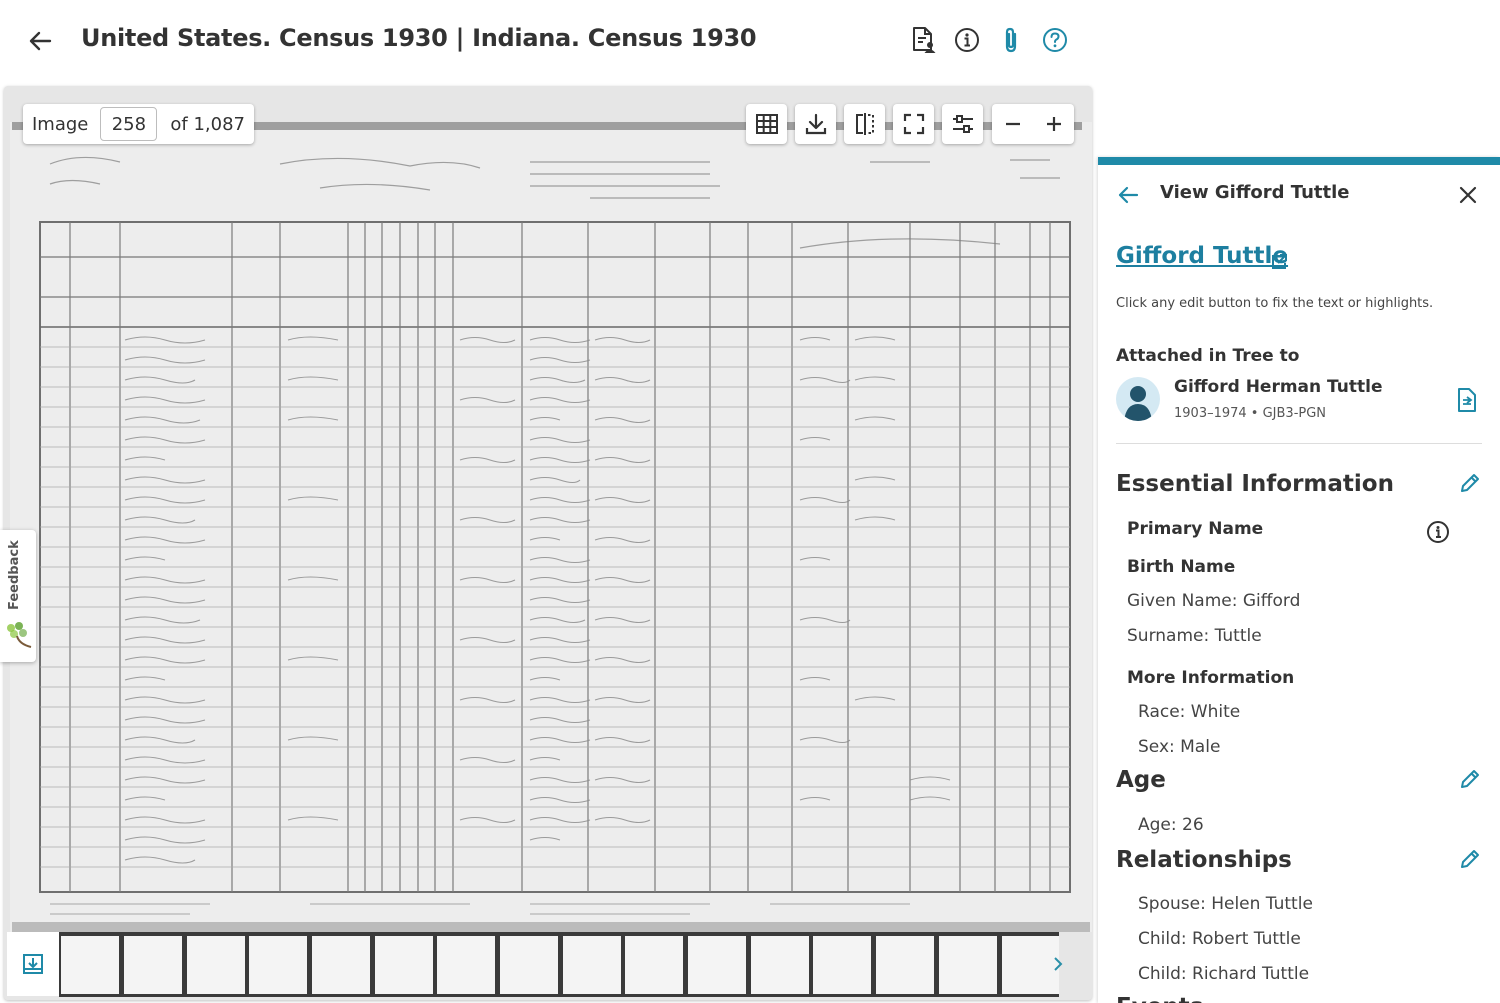 This screenshot has width=1500, height=1003. What do you see at coordinates (14, 575) in the screenshot?
I see `feedback-label: Feedback` at bounding box center [14, 575].